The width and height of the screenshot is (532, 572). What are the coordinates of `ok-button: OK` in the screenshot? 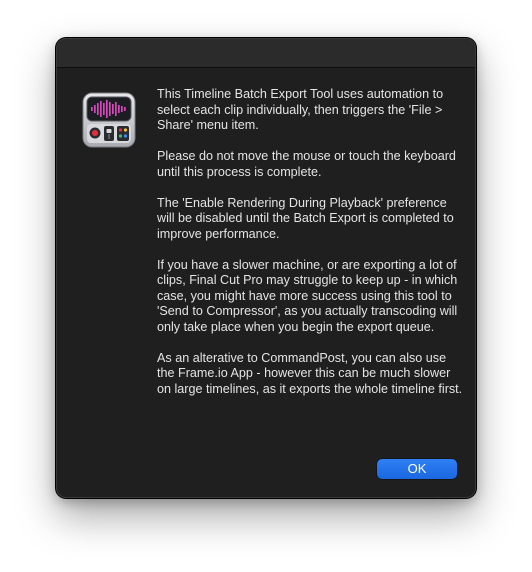 It's located at (417, 469).